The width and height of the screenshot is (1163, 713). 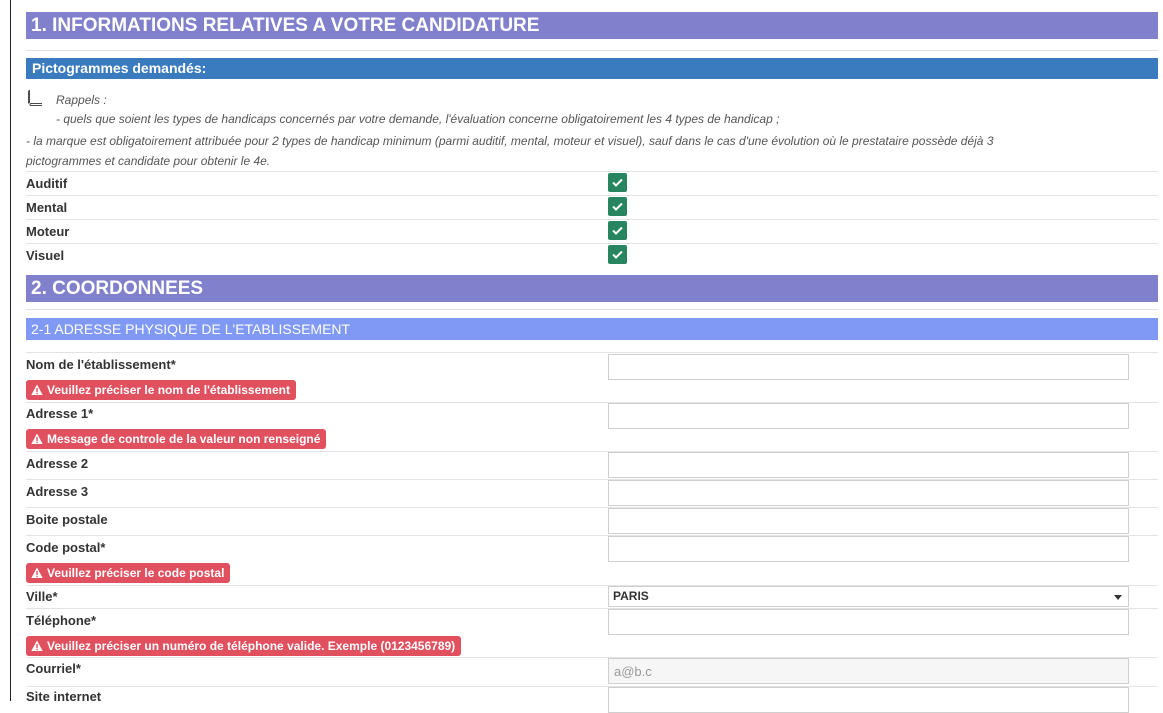 I want to click on po-box-input, so click(x=868, y=521).